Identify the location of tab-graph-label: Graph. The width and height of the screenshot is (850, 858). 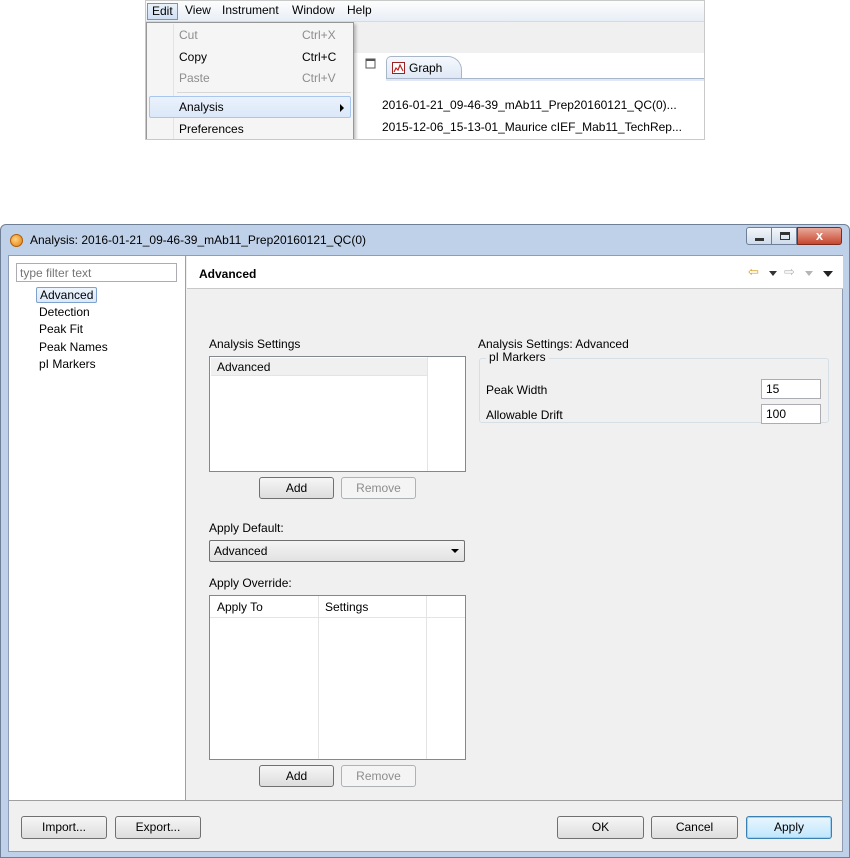
(426, 68).